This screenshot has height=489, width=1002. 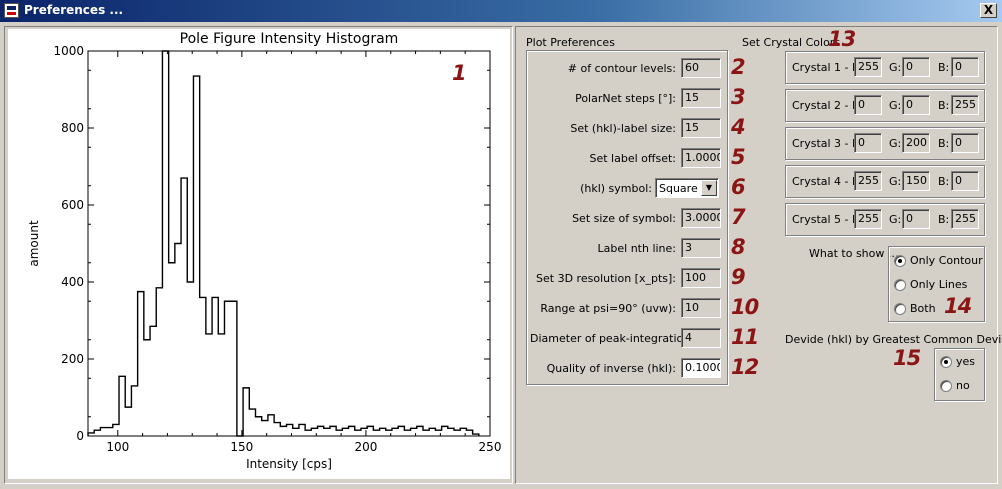 I want to click on dropdown-arrow-icon: ▼, so click(x=709, y=188).